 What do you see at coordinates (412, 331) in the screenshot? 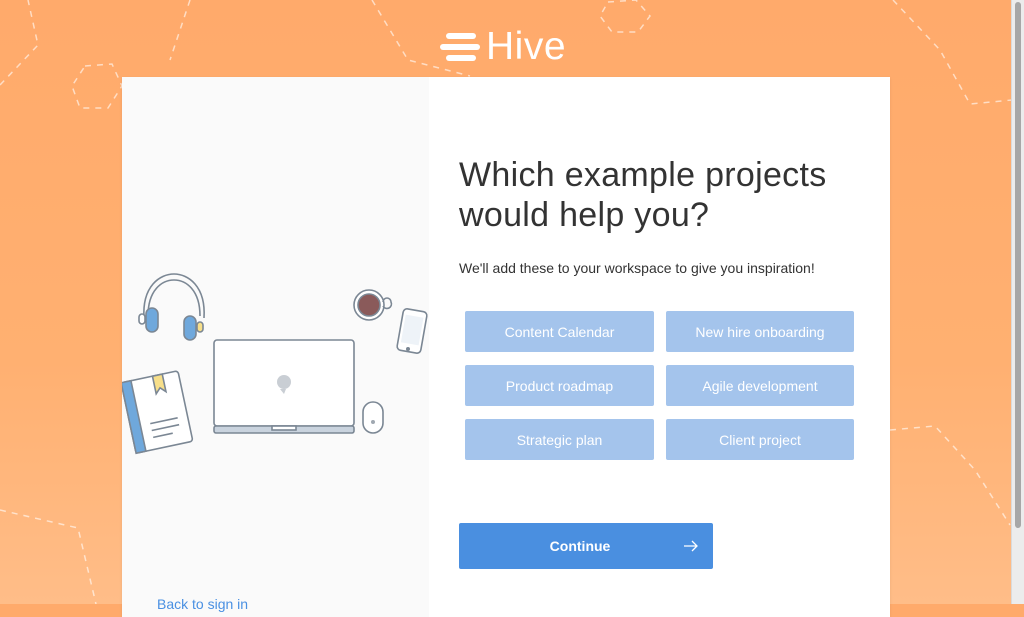
I see `phone-icon` at bounding box center [412, 331].